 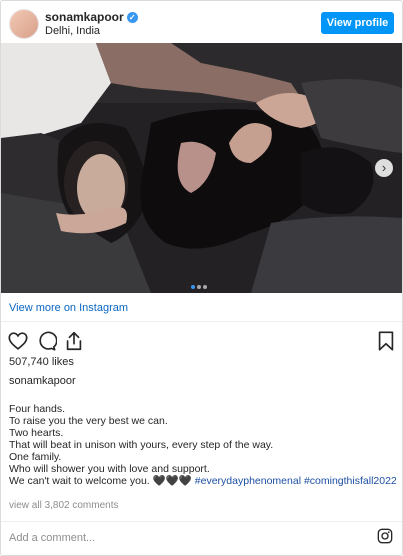 What do you see at coordinates (81, 481) in the screenshot?
I see `caption-line: We can't wait to welcome you.` at bounding box center [81, 481].